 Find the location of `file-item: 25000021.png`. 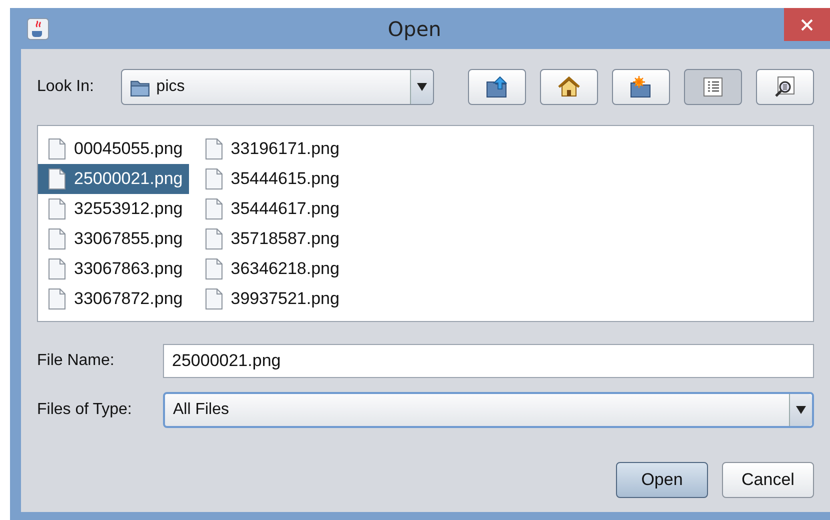

file-item: 25000021.png is located at coordinates (113, 179).